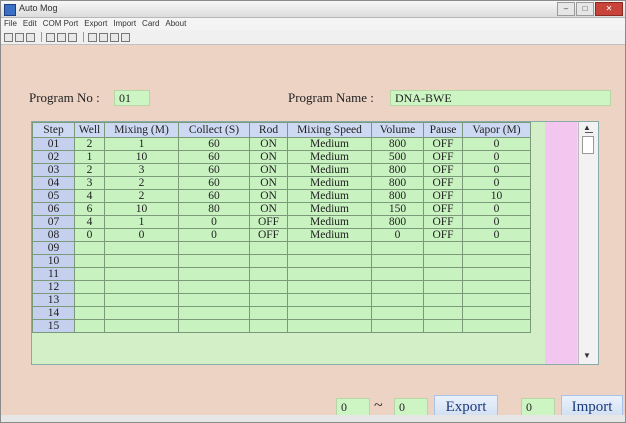 The width and height of the screenshot is (626, 423). Describe the element at coordinates (500, 98) in the screenshot. I see `program-name-field: DNA-BWE` at that location.